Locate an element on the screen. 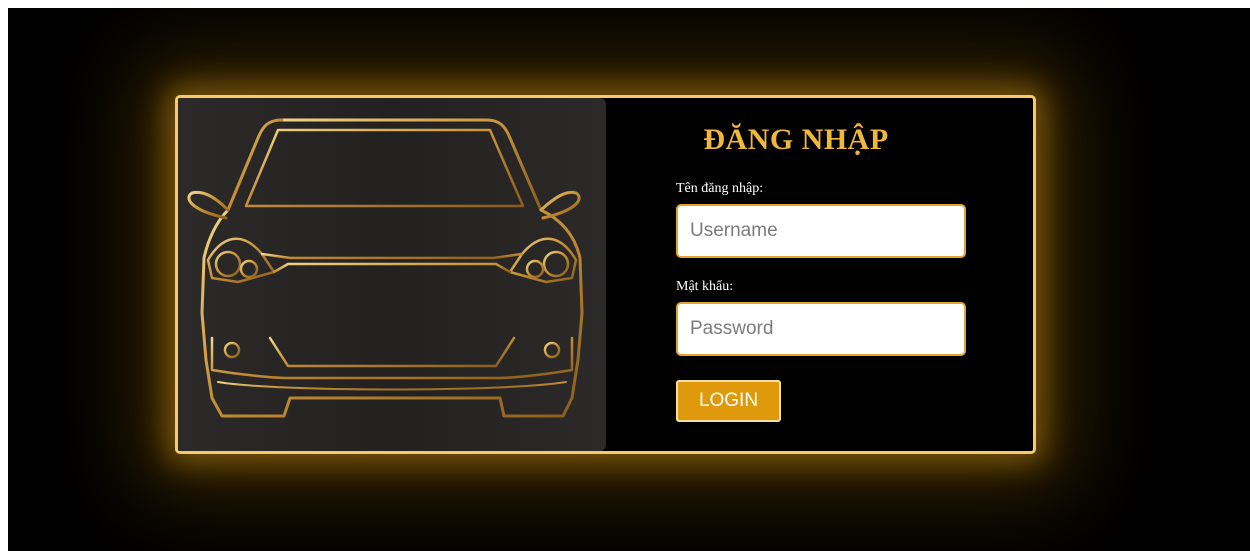 The image size is (1250, 551). login-button: LOGIN is located at coordinates (728, 401).